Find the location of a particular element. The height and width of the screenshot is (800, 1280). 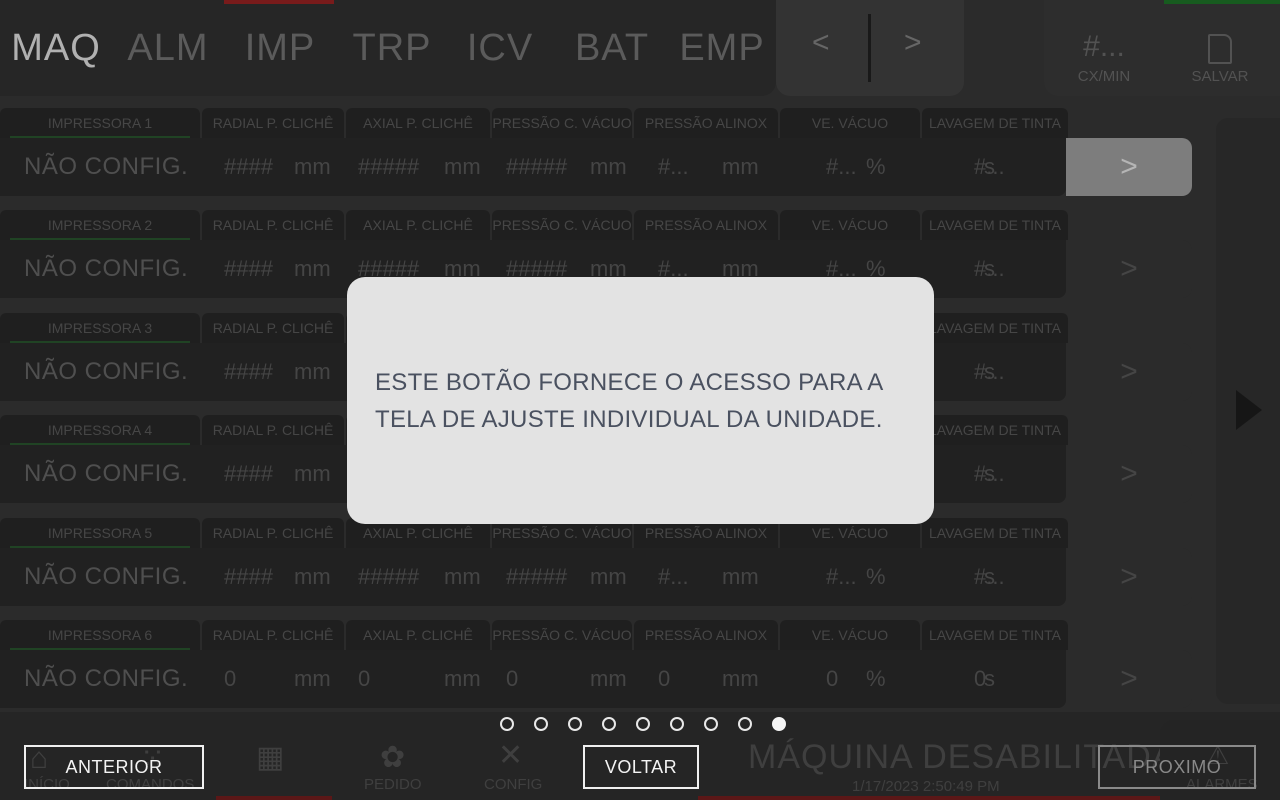

back-button: VOLTAR is located at coordinates (641, 767).